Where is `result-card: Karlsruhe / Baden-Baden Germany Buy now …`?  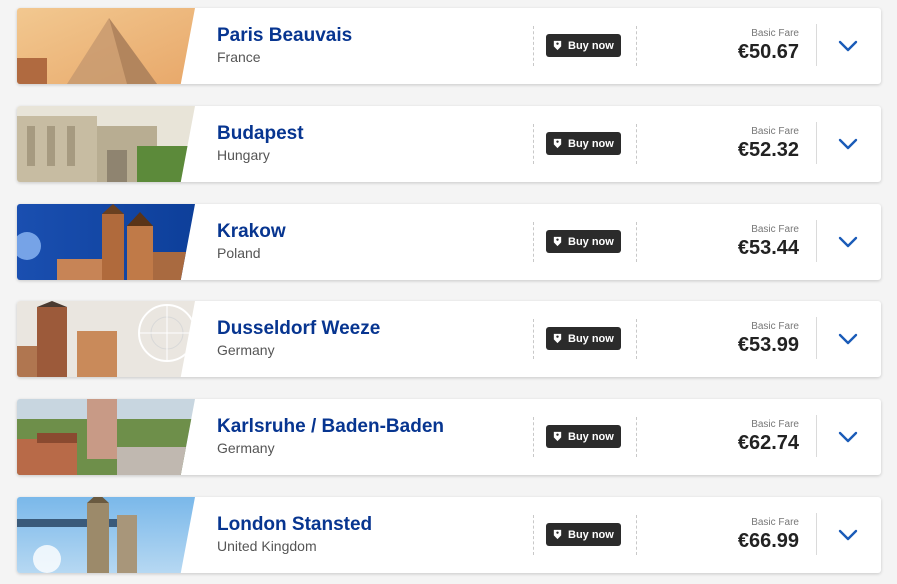
result-card: Karlsruhe / Baden-Baden Germany Buy now … is located at coordinates (449, 437).